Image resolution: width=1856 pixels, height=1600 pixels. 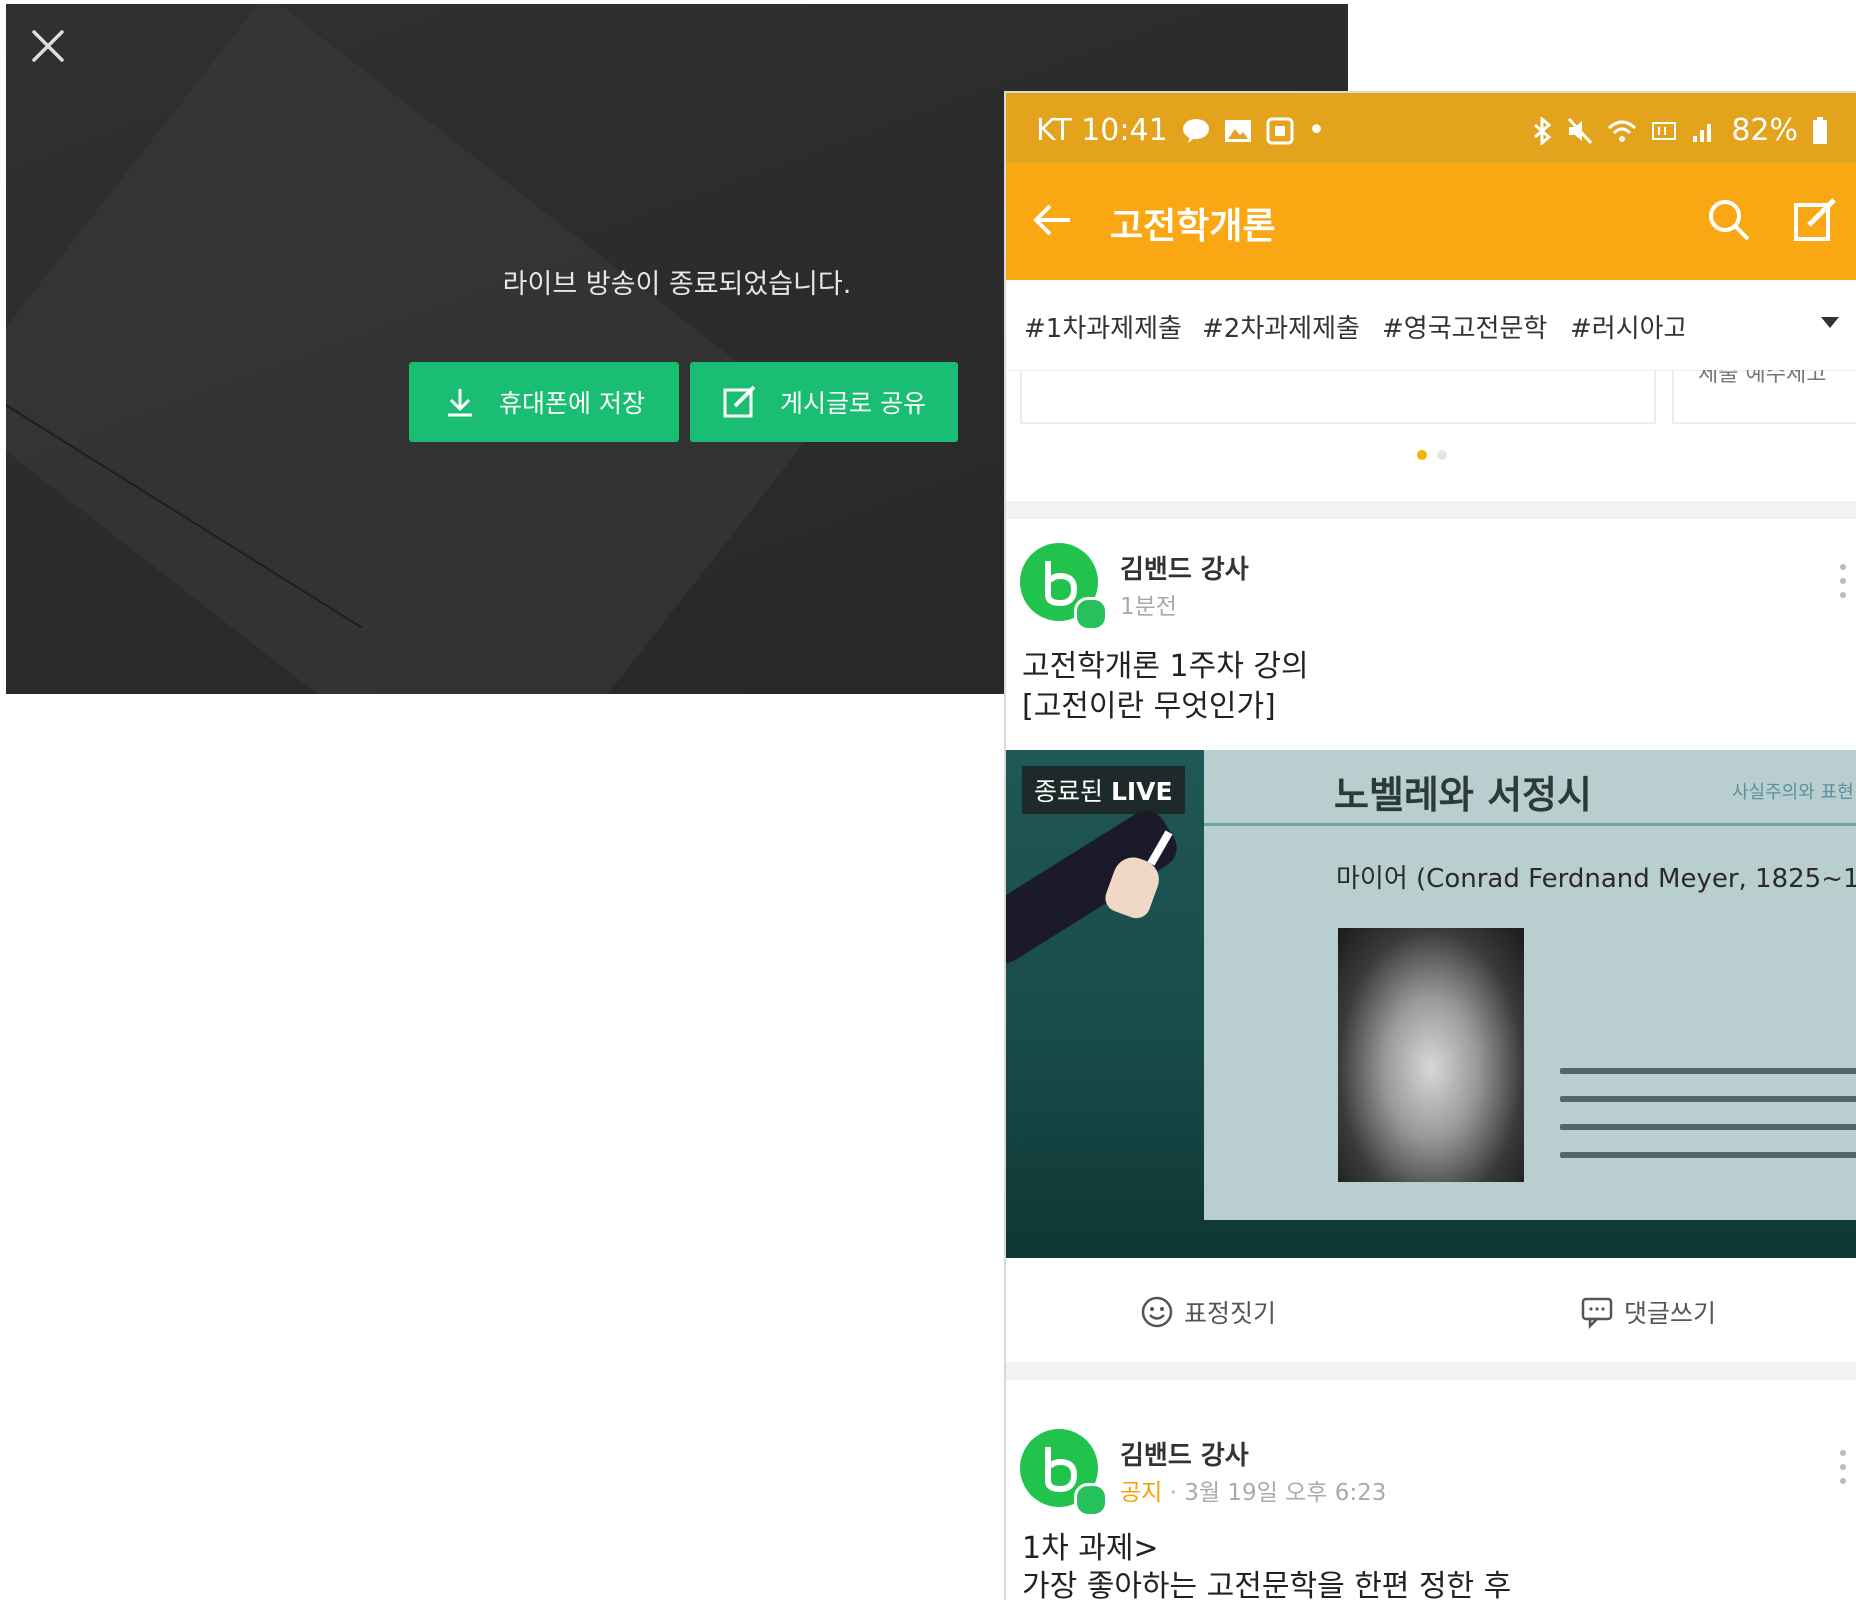 What do you see at coordinates (1193, 226) in the screenshot?
I see `band-title: 고전학개론` at bounding box center [1193, 226].